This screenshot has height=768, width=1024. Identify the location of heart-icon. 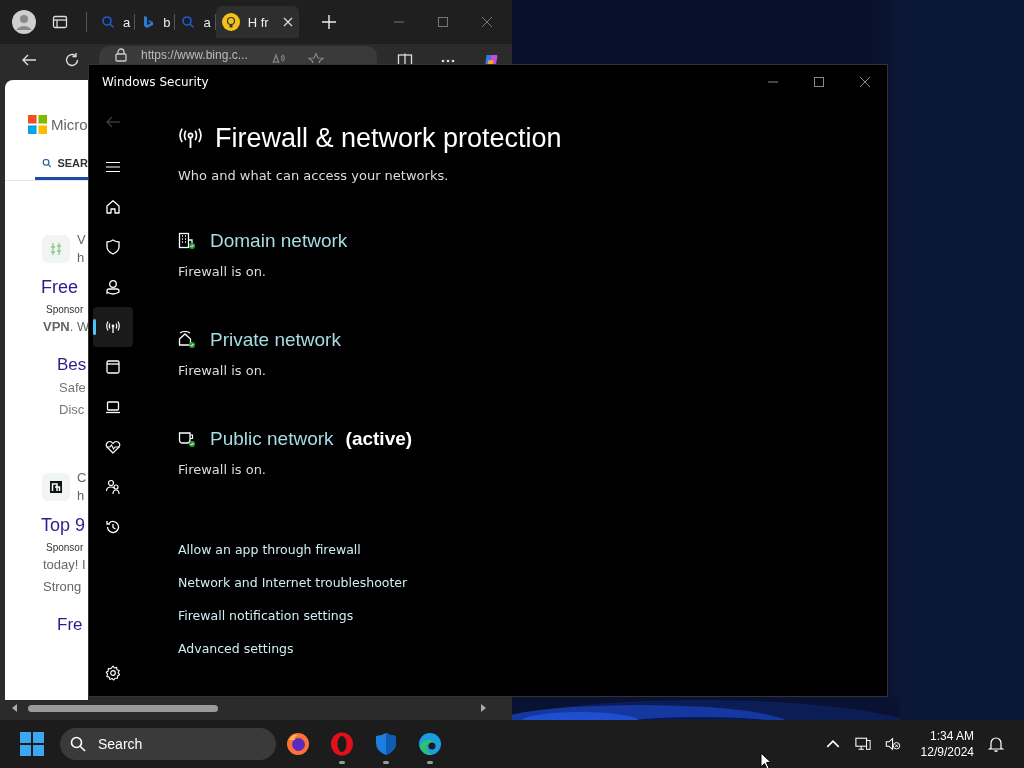
(112, 447).